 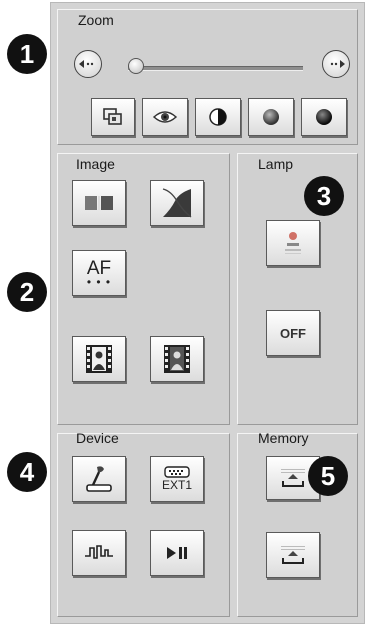 I want to click on view-eye-button, so click(x=165, y=117).